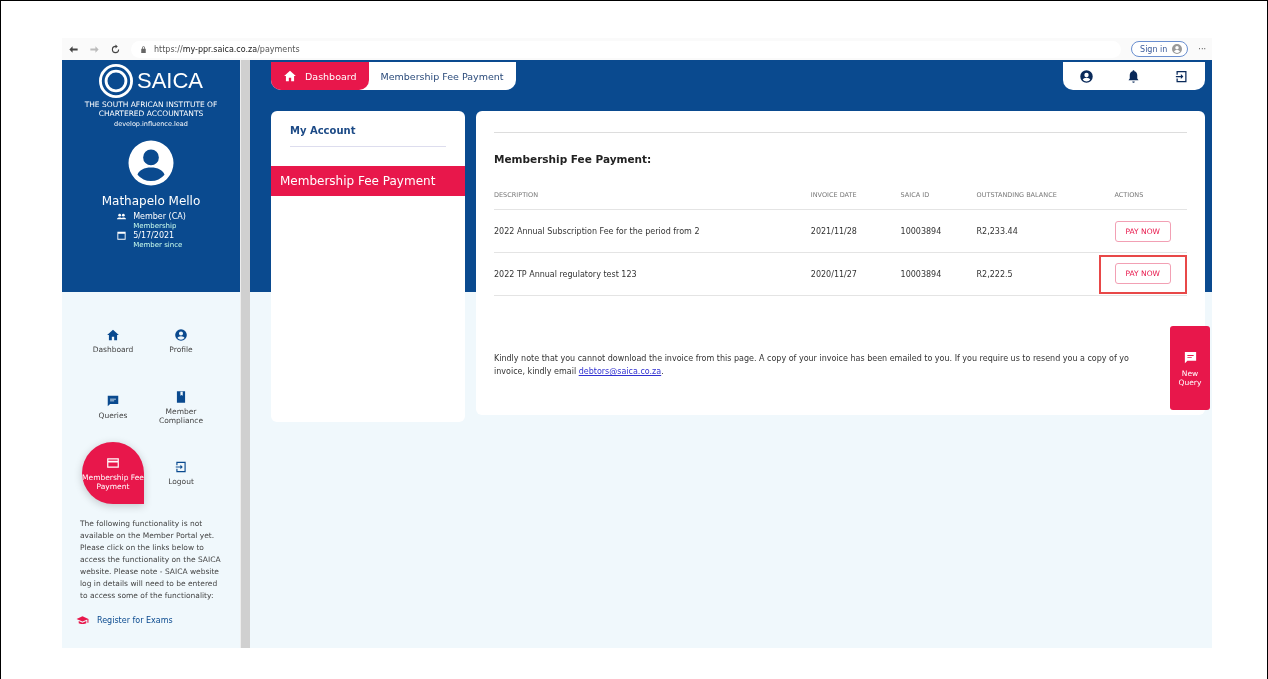  Describe the element at coordinates (997, 231) in the screenshot. I see `table-cell: R2,233.44` at that location.